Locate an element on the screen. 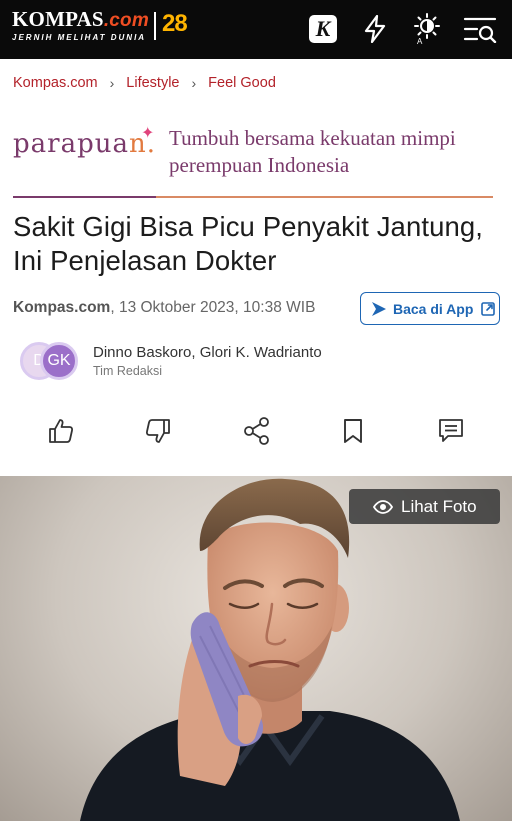  bookmark-button is located at coordinates (353, 431).